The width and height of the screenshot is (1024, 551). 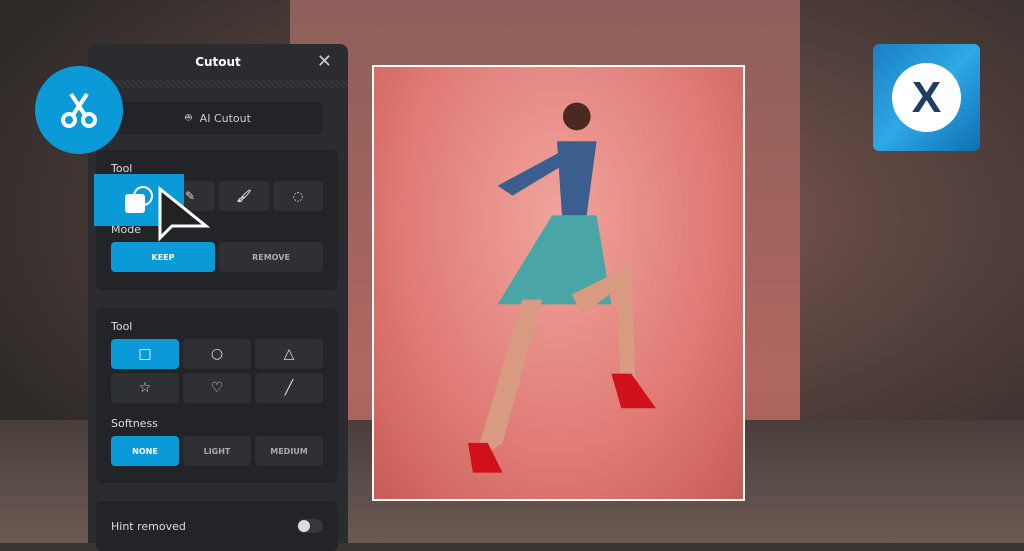 What do you see at coordinates (271, 257) in the screenshot?
I see `mode-remove-button: REMOVE` at bounding box center [271, 257].